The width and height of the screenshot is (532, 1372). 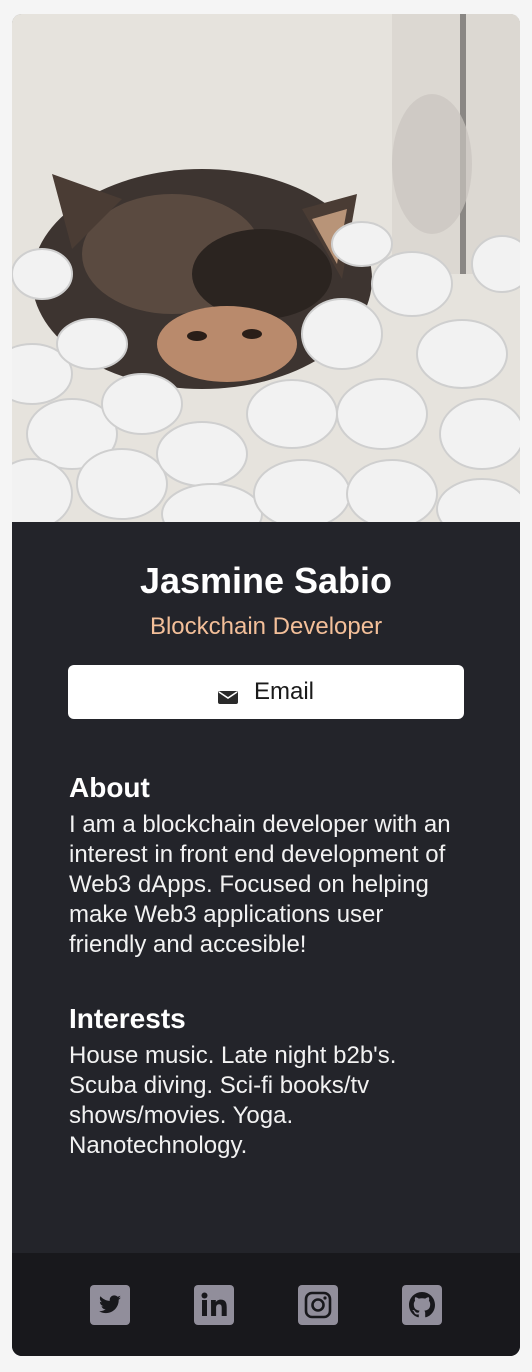 I want to click on social-footer, so click(x=266, y=1304).